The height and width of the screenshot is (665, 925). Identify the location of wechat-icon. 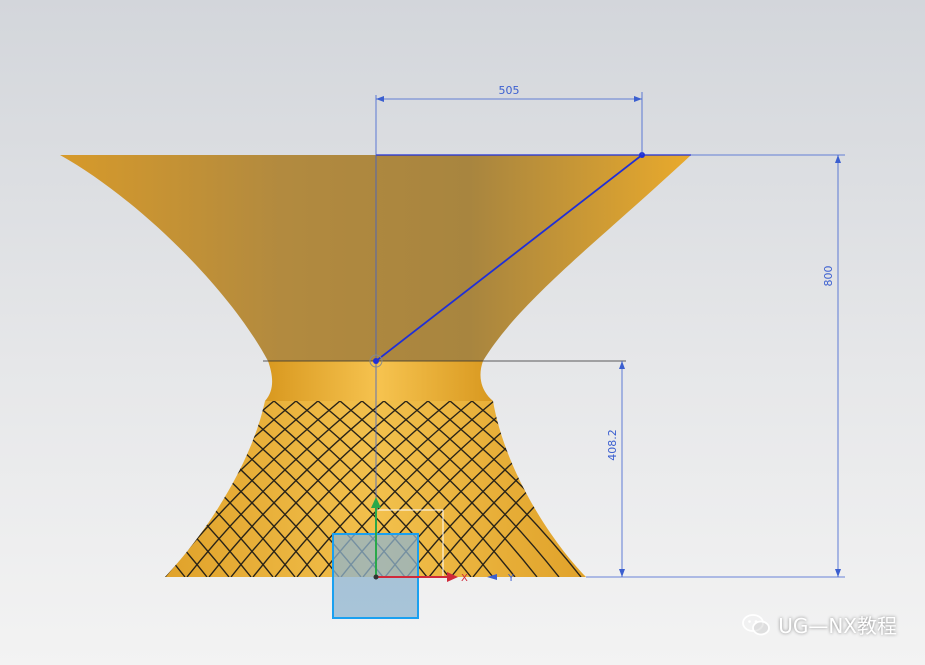
(756, 624).